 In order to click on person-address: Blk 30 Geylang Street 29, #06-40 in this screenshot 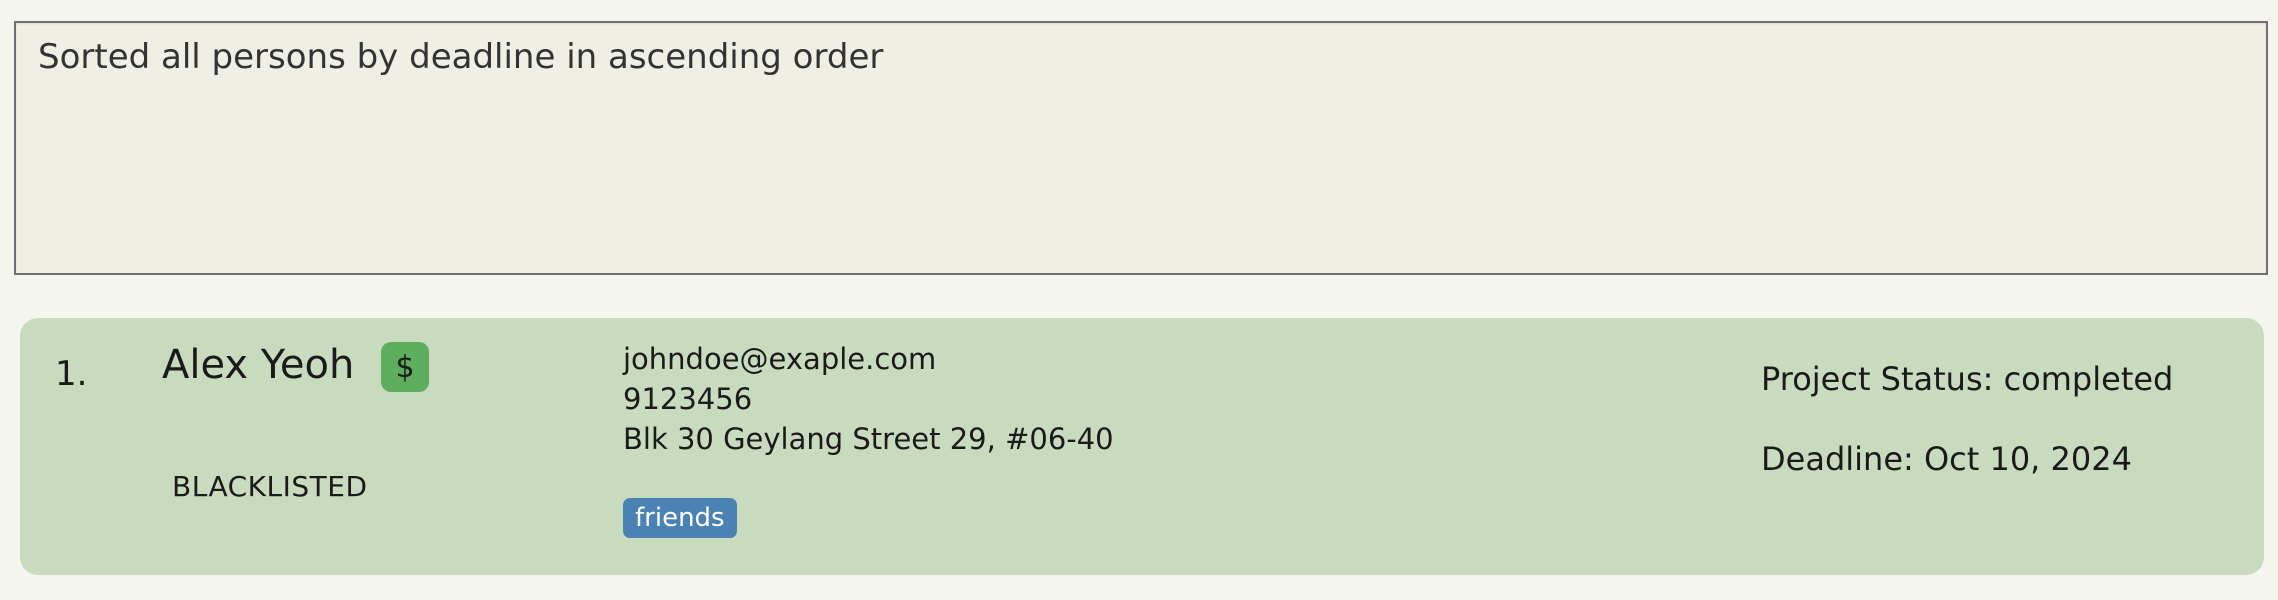, I will do `click(868, 439)`.